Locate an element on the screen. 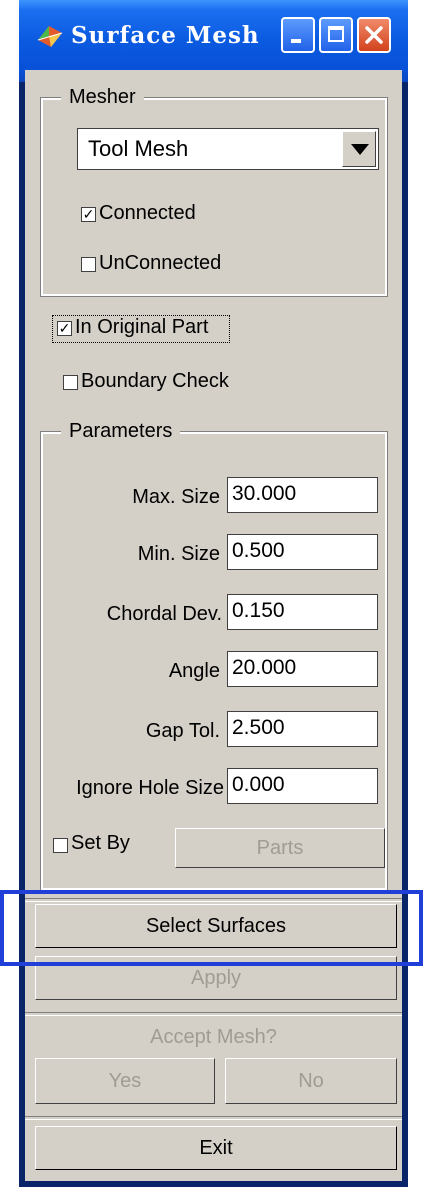  boundary-check-check-box is located at coordinates (70, 382).